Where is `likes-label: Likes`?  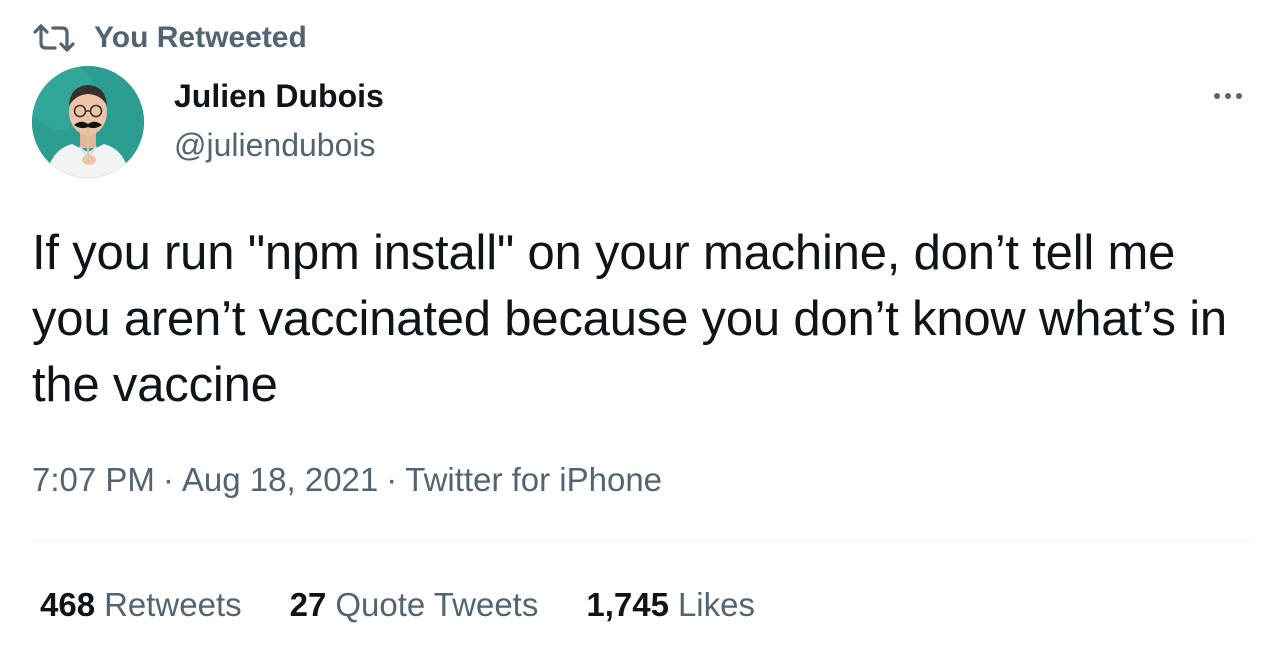
likes-label: Likes is located at coordinates (716, 604).